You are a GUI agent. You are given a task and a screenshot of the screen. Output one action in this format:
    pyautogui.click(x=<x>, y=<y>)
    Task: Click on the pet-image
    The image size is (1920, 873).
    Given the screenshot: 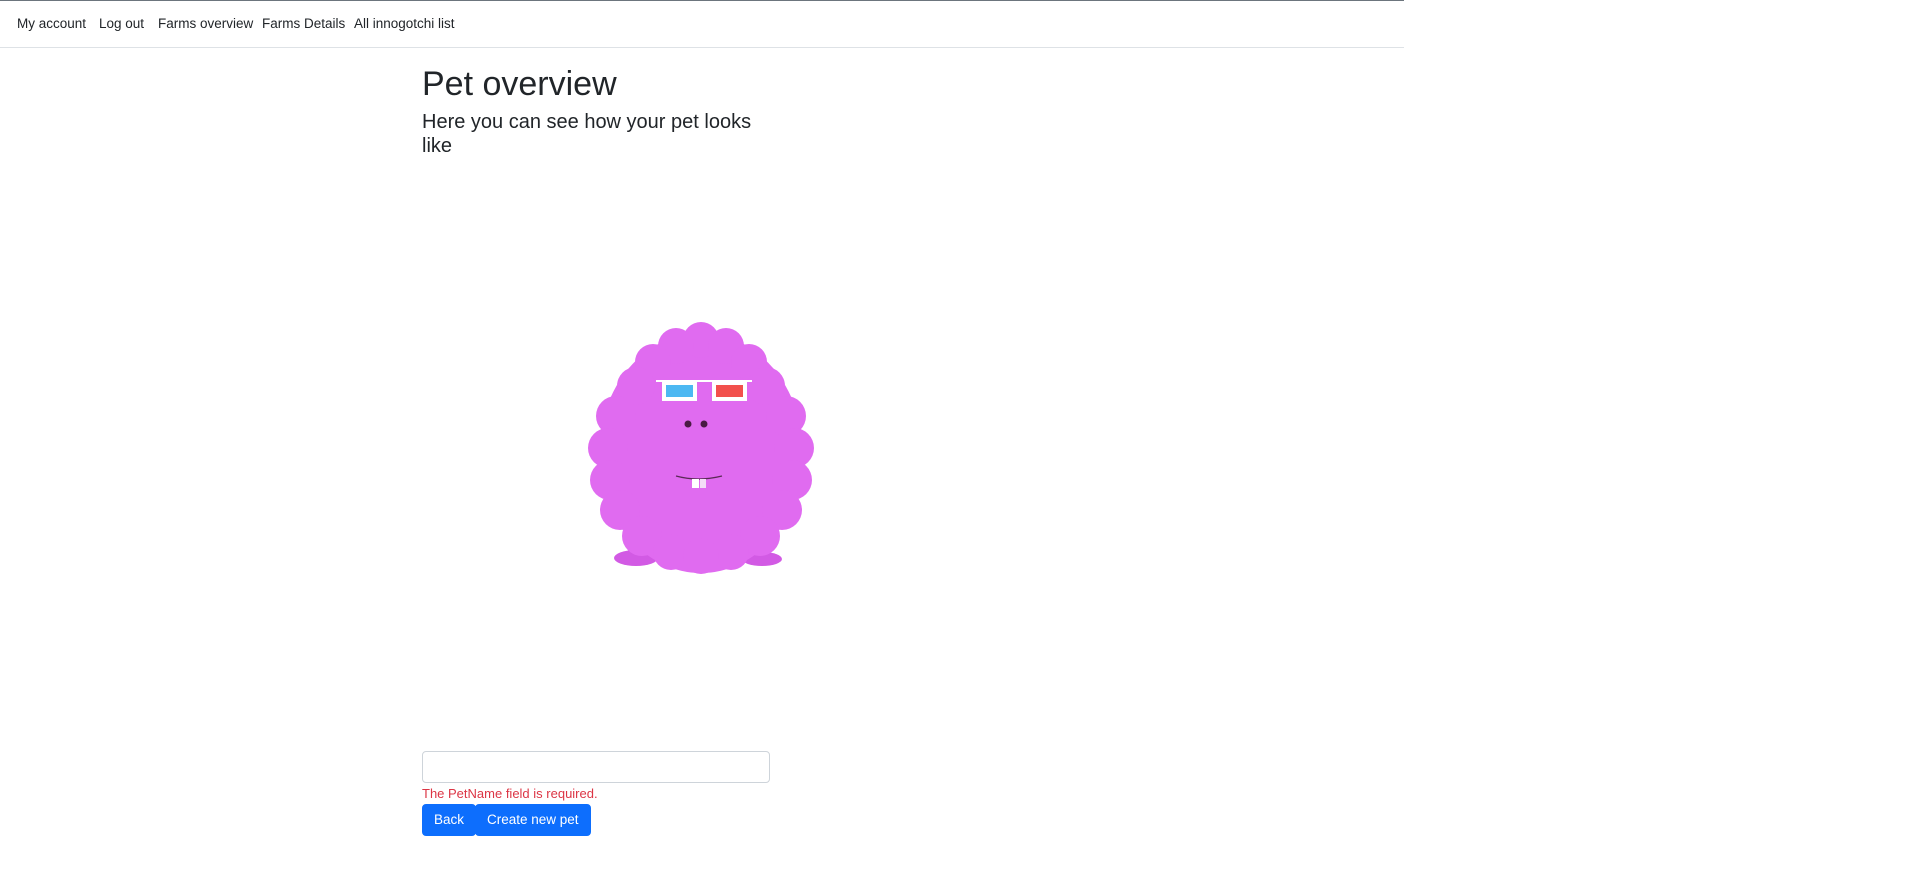 What is the action you would take?
    pyautogui.click(x=701, y=448)
    